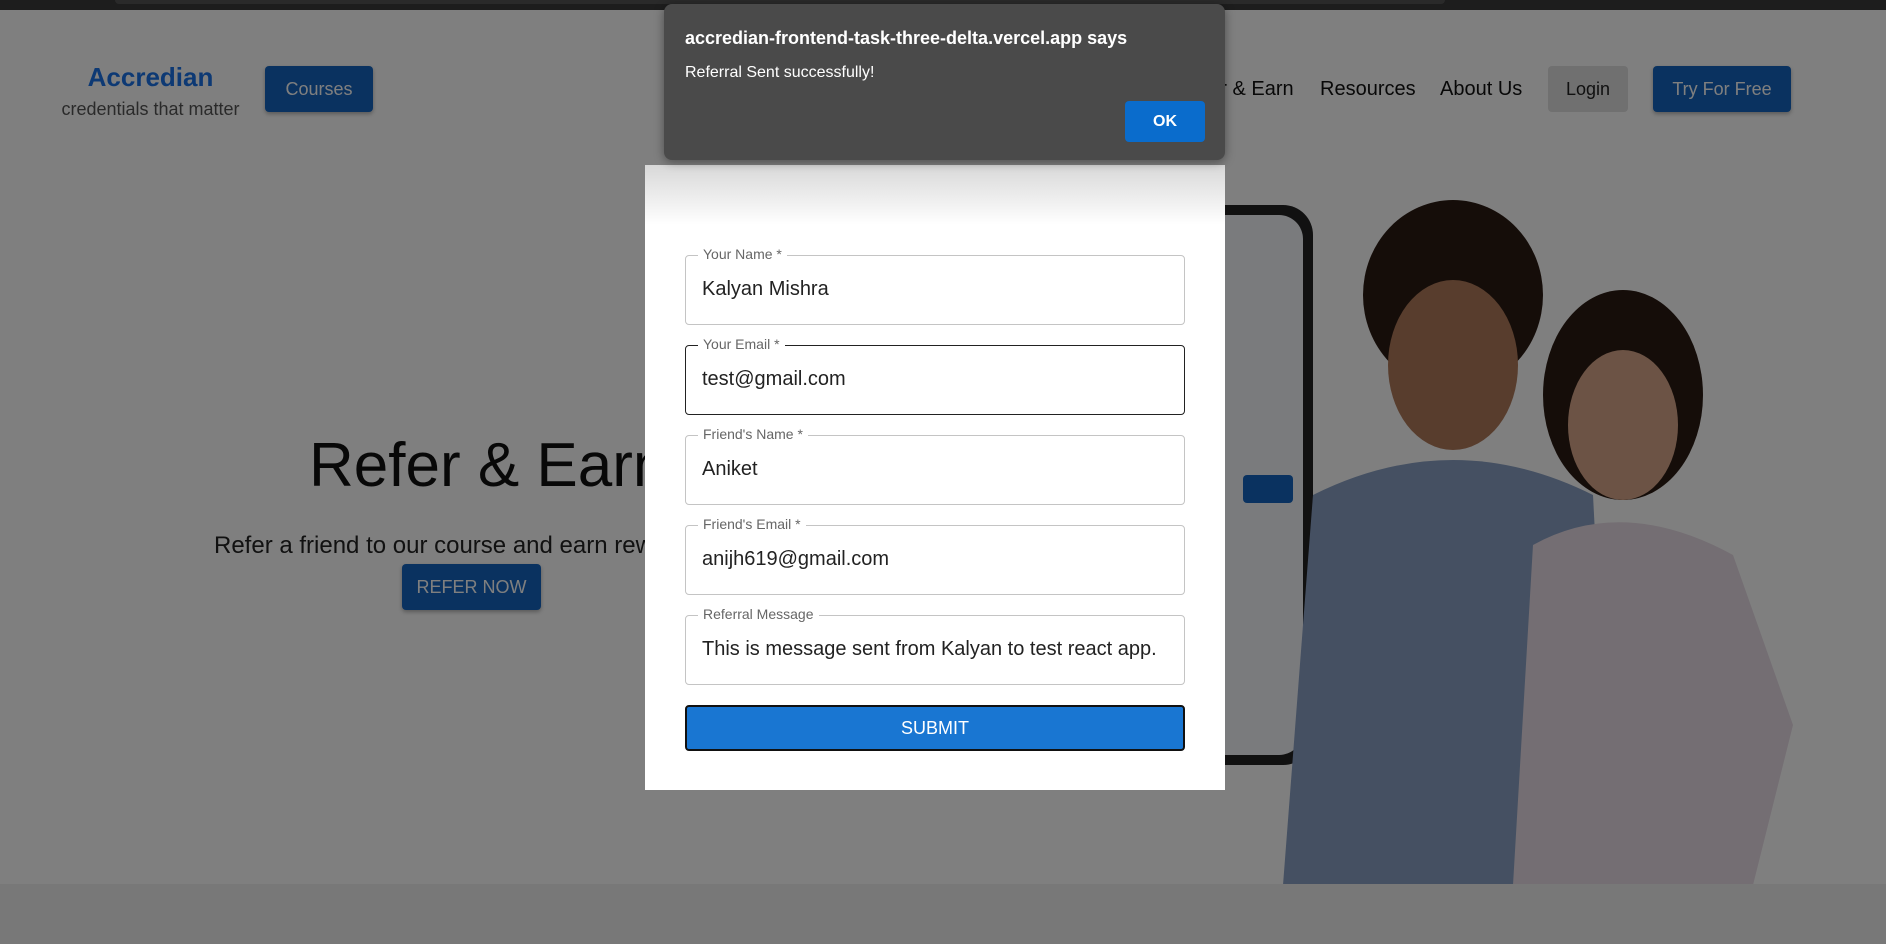 Image resolution: width=1886 pixels, height=944 pixels. I want to click on alert-message: Referral Sent successfully!, so click(780, 72).